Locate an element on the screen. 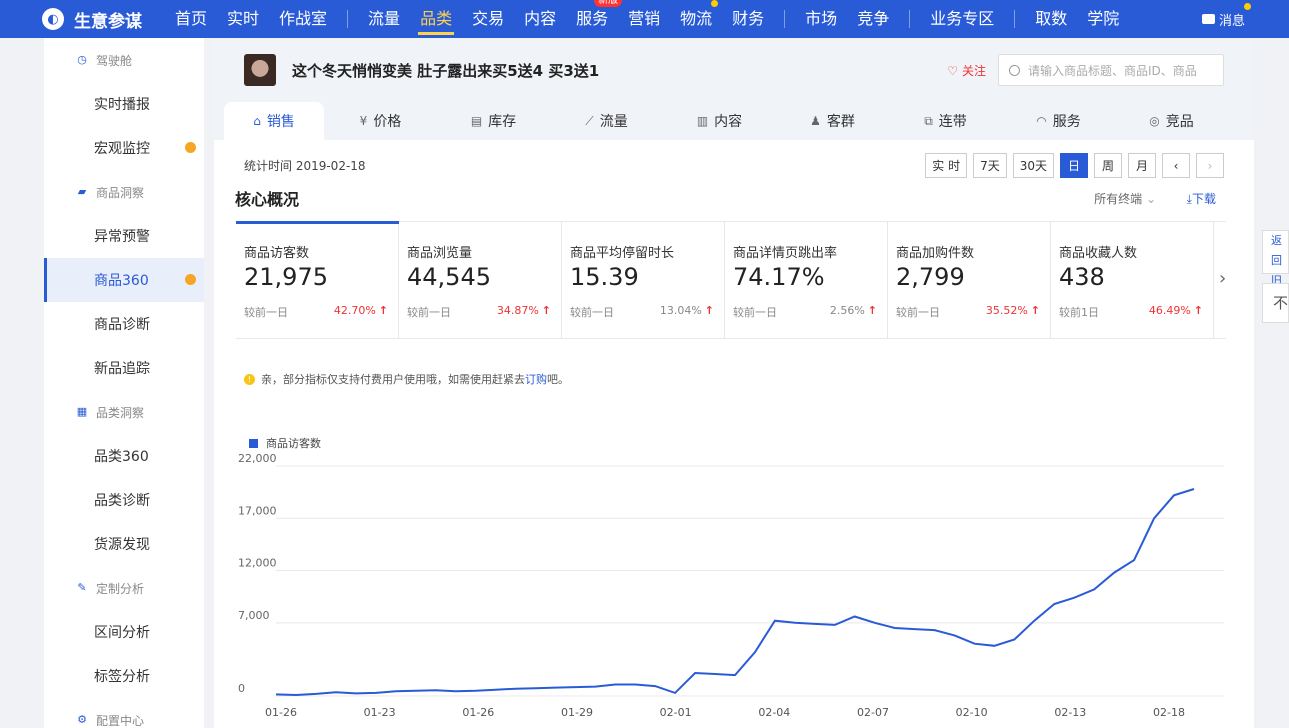  period-button-3: 日 is located at coordinates (1074, 165).